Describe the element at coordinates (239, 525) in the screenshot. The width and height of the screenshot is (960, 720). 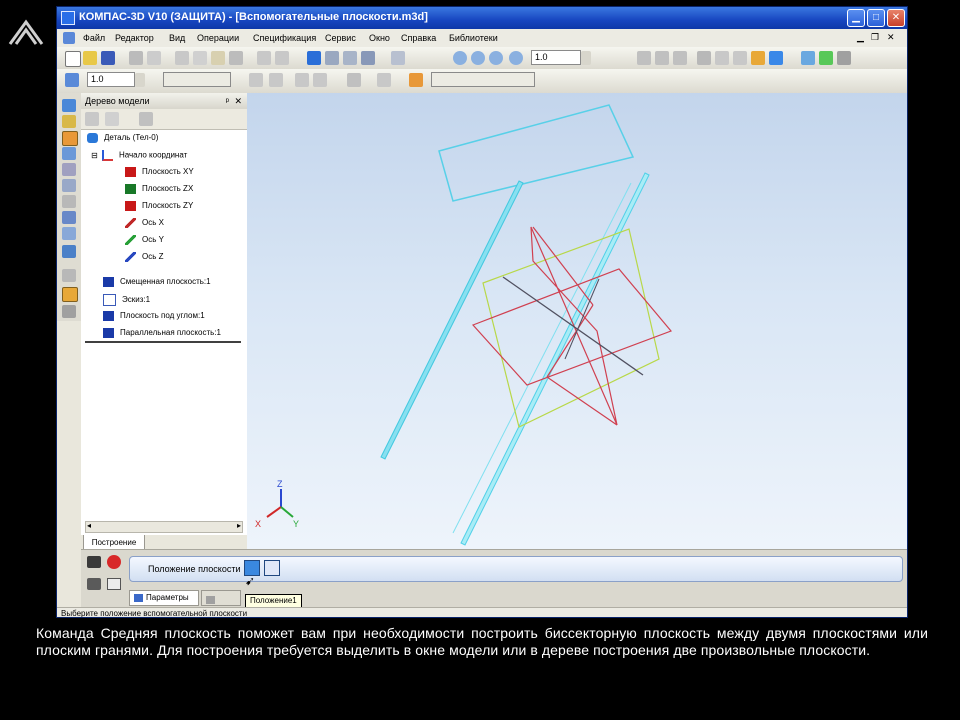
I see `scroll-right-icon: ▸` at that location.